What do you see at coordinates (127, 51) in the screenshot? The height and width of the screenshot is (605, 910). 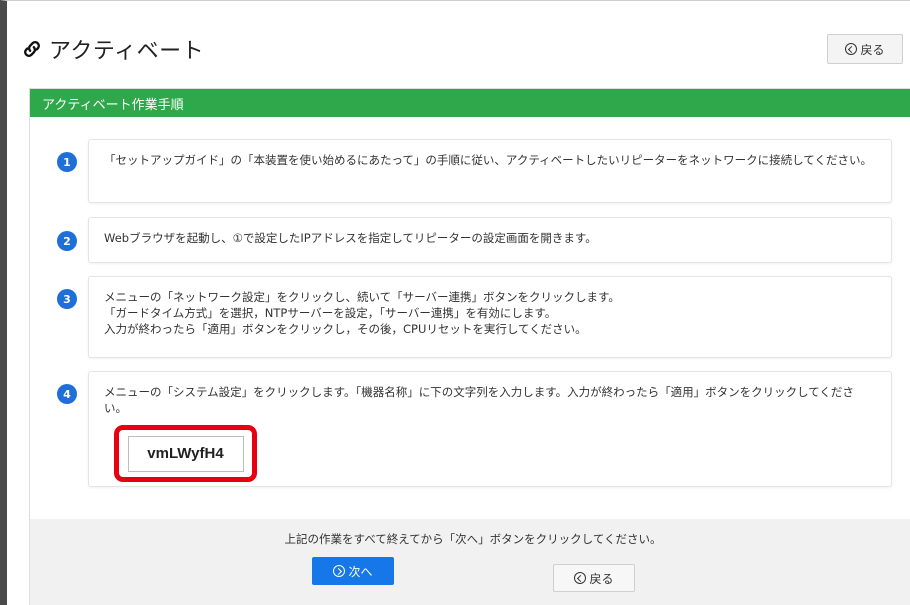 I see `page-title: アクティベート` at bounding box center [127, 51].